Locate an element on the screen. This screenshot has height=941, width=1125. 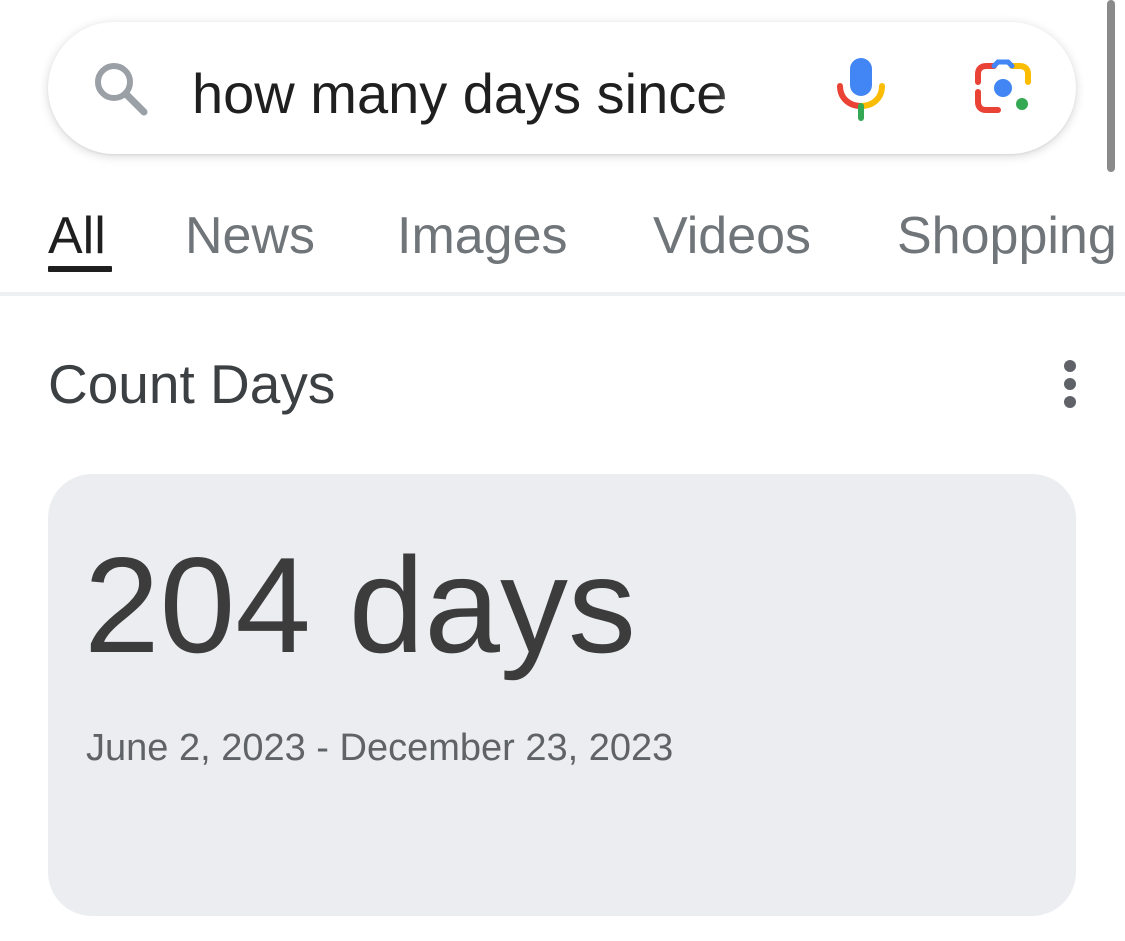
tab-images: Images is located at coordinates (482, 236).